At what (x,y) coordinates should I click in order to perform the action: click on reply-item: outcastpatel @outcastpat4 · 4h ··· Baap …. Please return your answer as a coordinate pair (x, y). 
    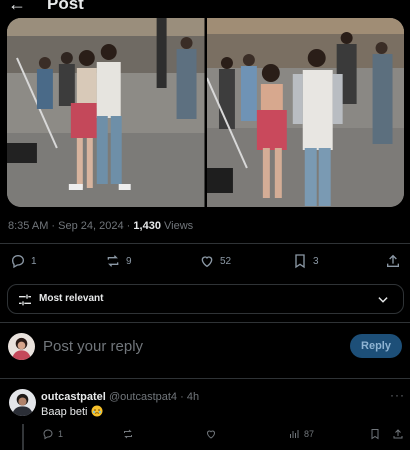
    Looking at the image, I should click on (205, 417).